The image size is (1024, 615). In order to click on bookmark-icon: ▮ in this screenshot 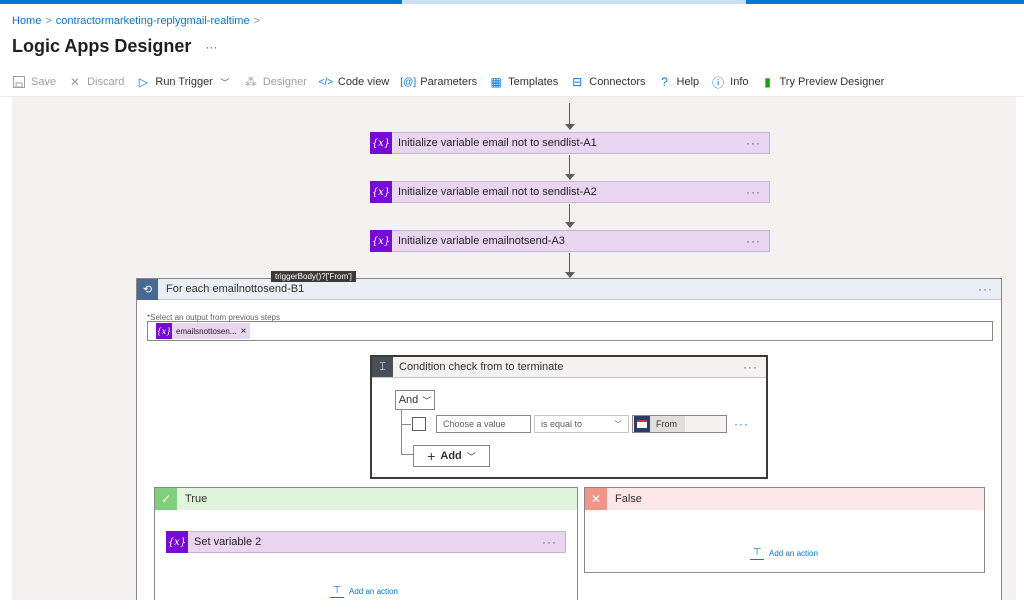, I will do `click(767, 82)`.